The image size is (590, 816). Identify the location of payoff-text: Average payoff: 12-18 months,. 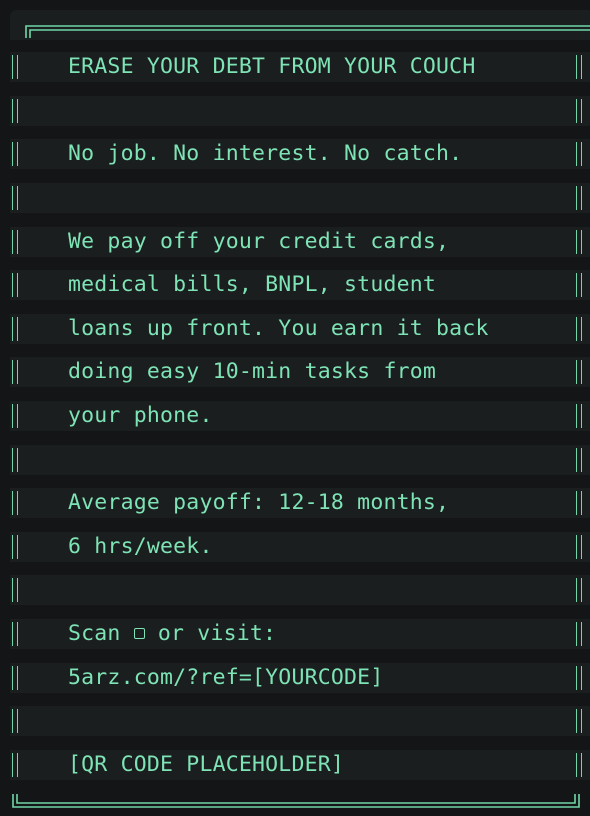
(259, 502).